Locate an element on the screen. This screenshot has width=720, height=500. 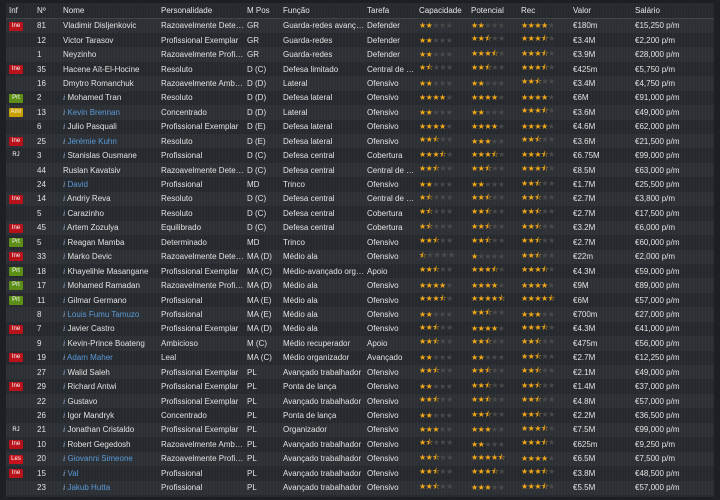
col-header-wage: Salário is located at coordinates (673, 11).